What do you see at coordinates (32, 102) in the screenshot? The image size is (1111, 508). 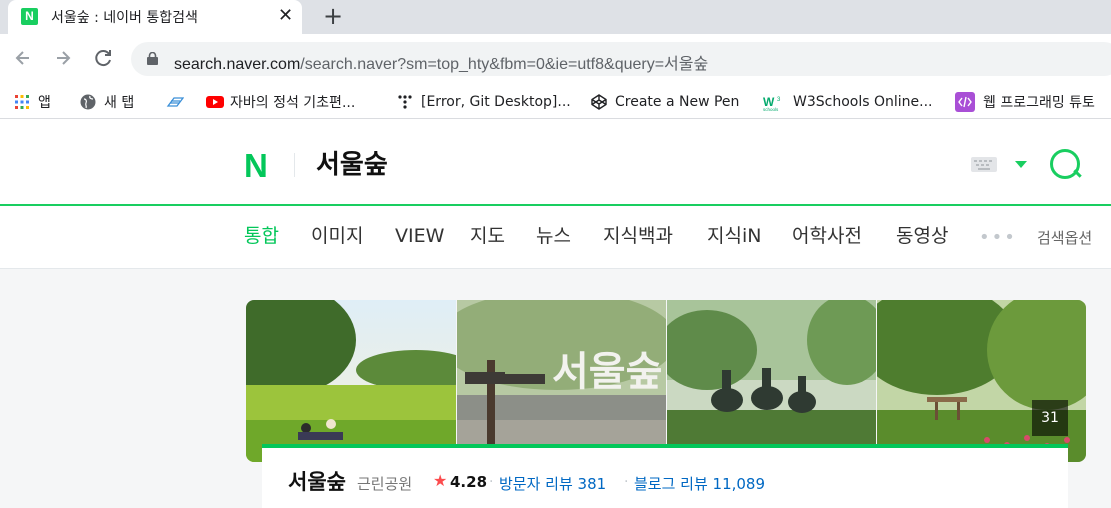 I see `bookmark-apps: 앱` at bounding box center [32, 102].